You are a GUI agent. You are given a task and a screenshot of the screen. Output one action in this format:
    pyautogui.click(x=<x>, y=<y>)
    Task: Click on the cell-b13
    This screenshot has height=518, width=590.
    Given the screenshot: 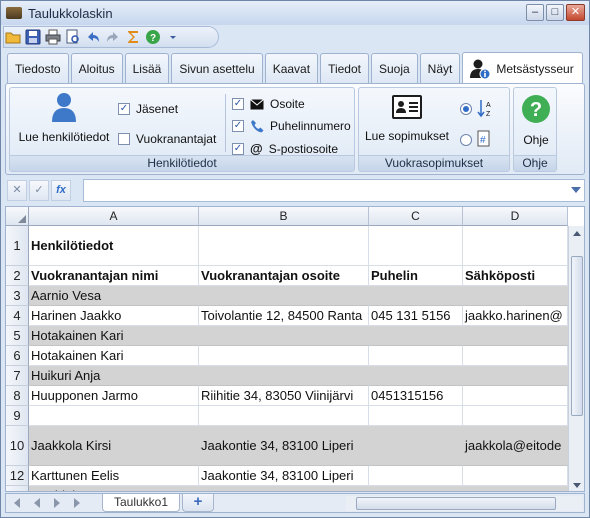 What is the action you would take?
    pyautogui.click(x=284, y=488)
    